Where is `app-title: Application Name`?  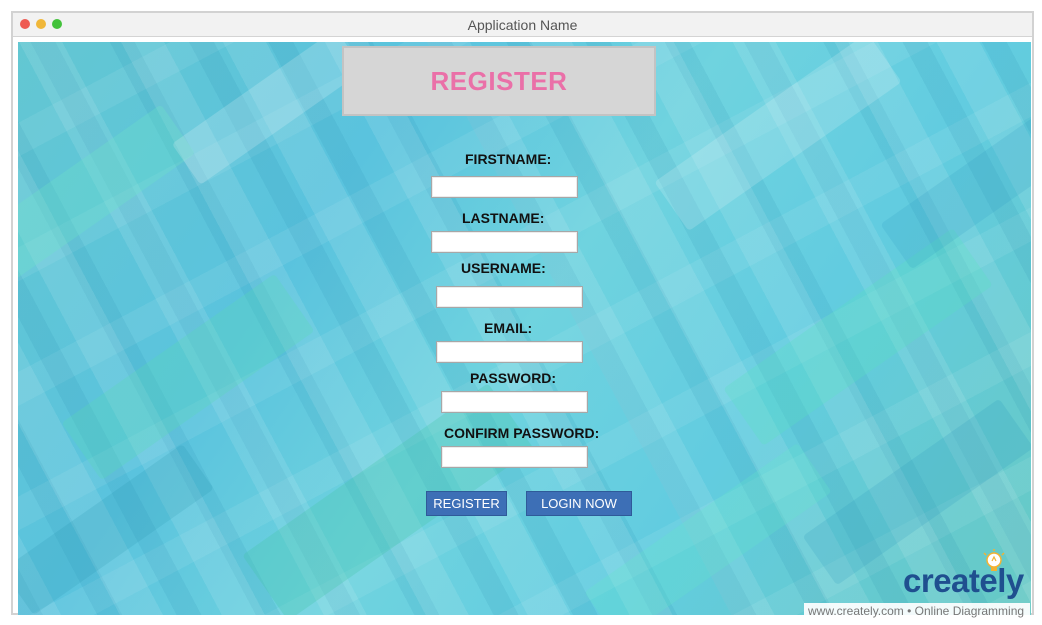 app-title: Application Name is located at coordinates (522, 25).